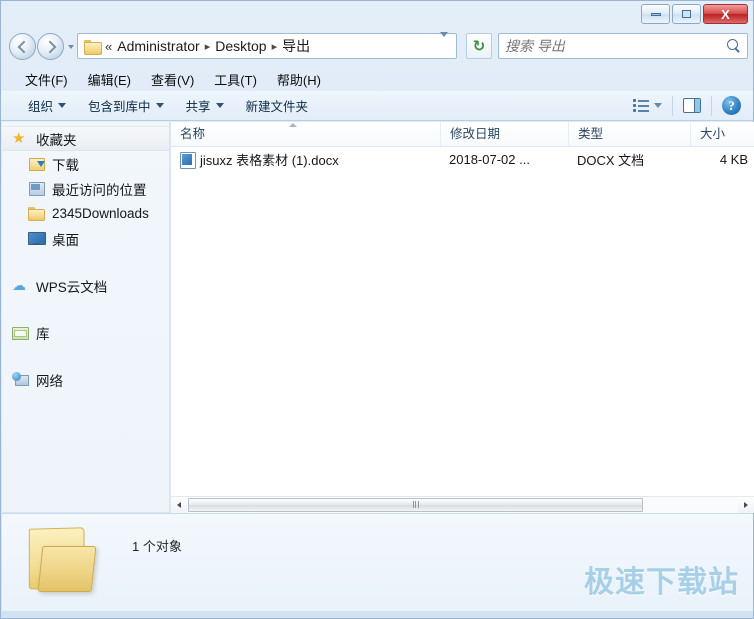 This screenshot has width=754, height=619. I want to click on scroll-left-button, so click(179, 504).